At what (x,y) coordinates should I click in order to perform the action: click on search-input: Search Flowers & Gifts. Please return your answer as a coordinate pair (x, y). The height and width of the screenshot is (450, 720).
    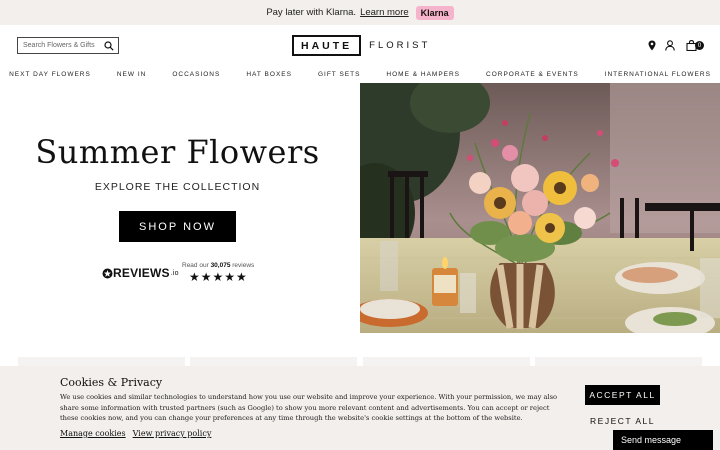
    Looking at the image, I should click on (68, 45).